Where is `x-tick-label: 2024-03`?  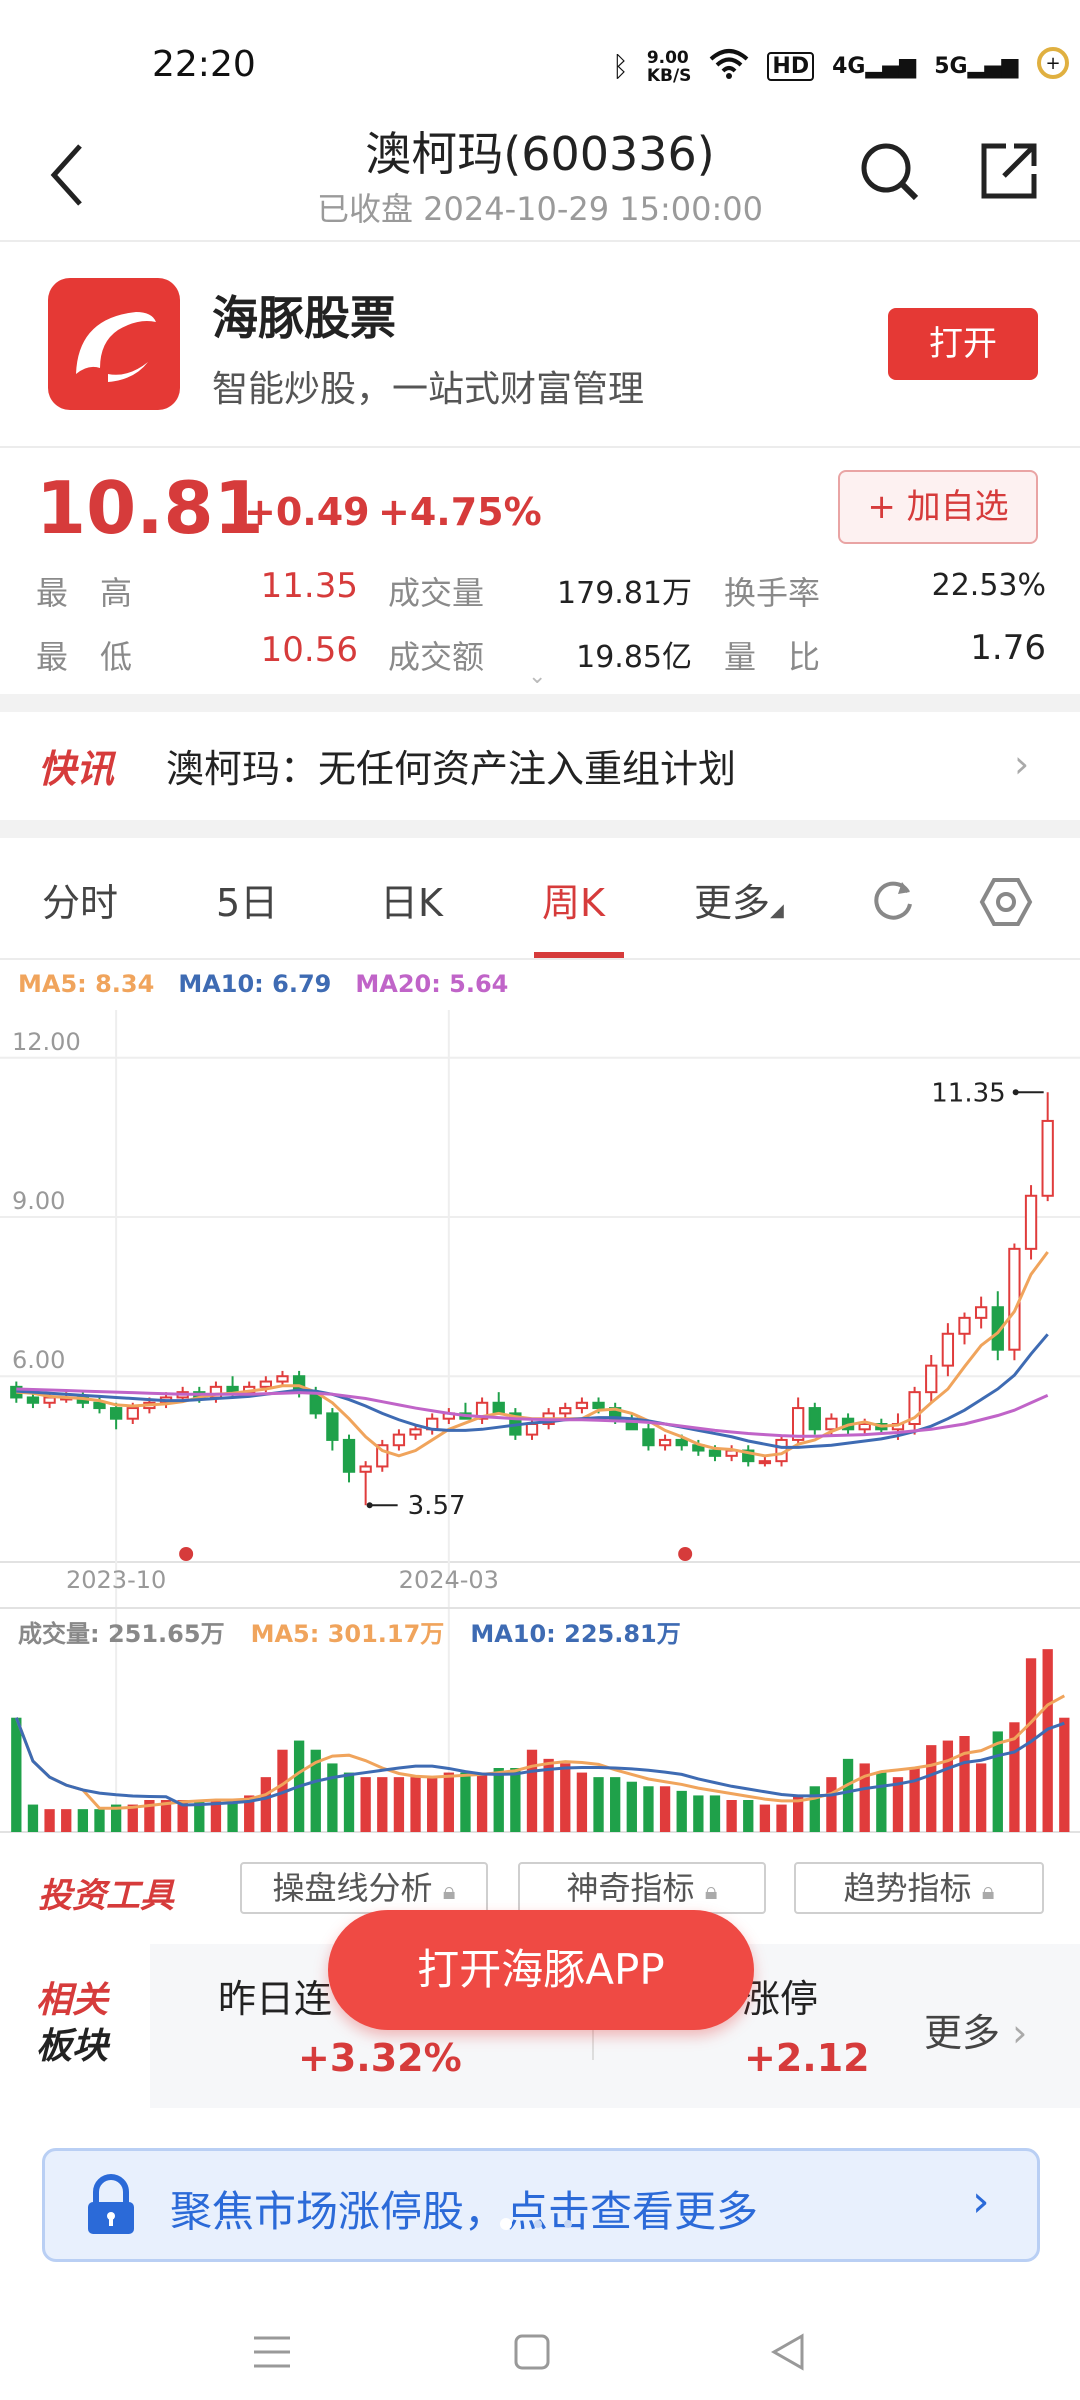 x-tick-label: 2024-03 is located at coordinates (449, 1580).